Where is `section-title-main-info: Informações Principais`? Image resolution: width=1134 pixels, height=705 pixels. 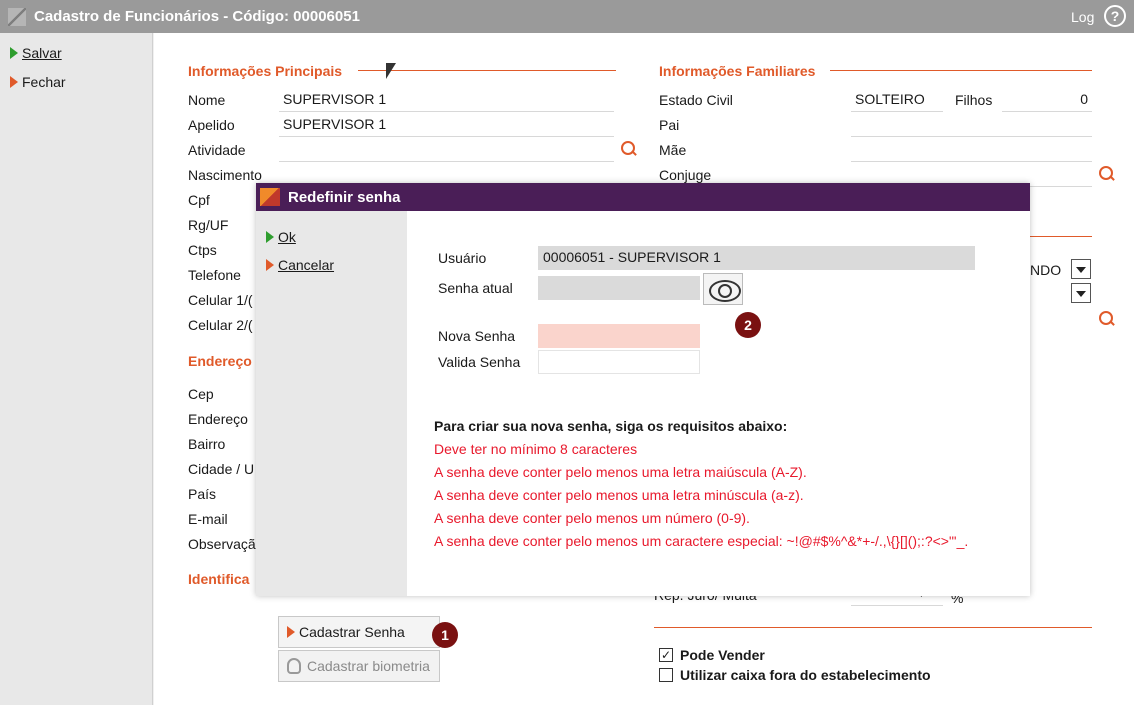
section-title-main-info: Informações Principais is located at coordinates (265, 71).